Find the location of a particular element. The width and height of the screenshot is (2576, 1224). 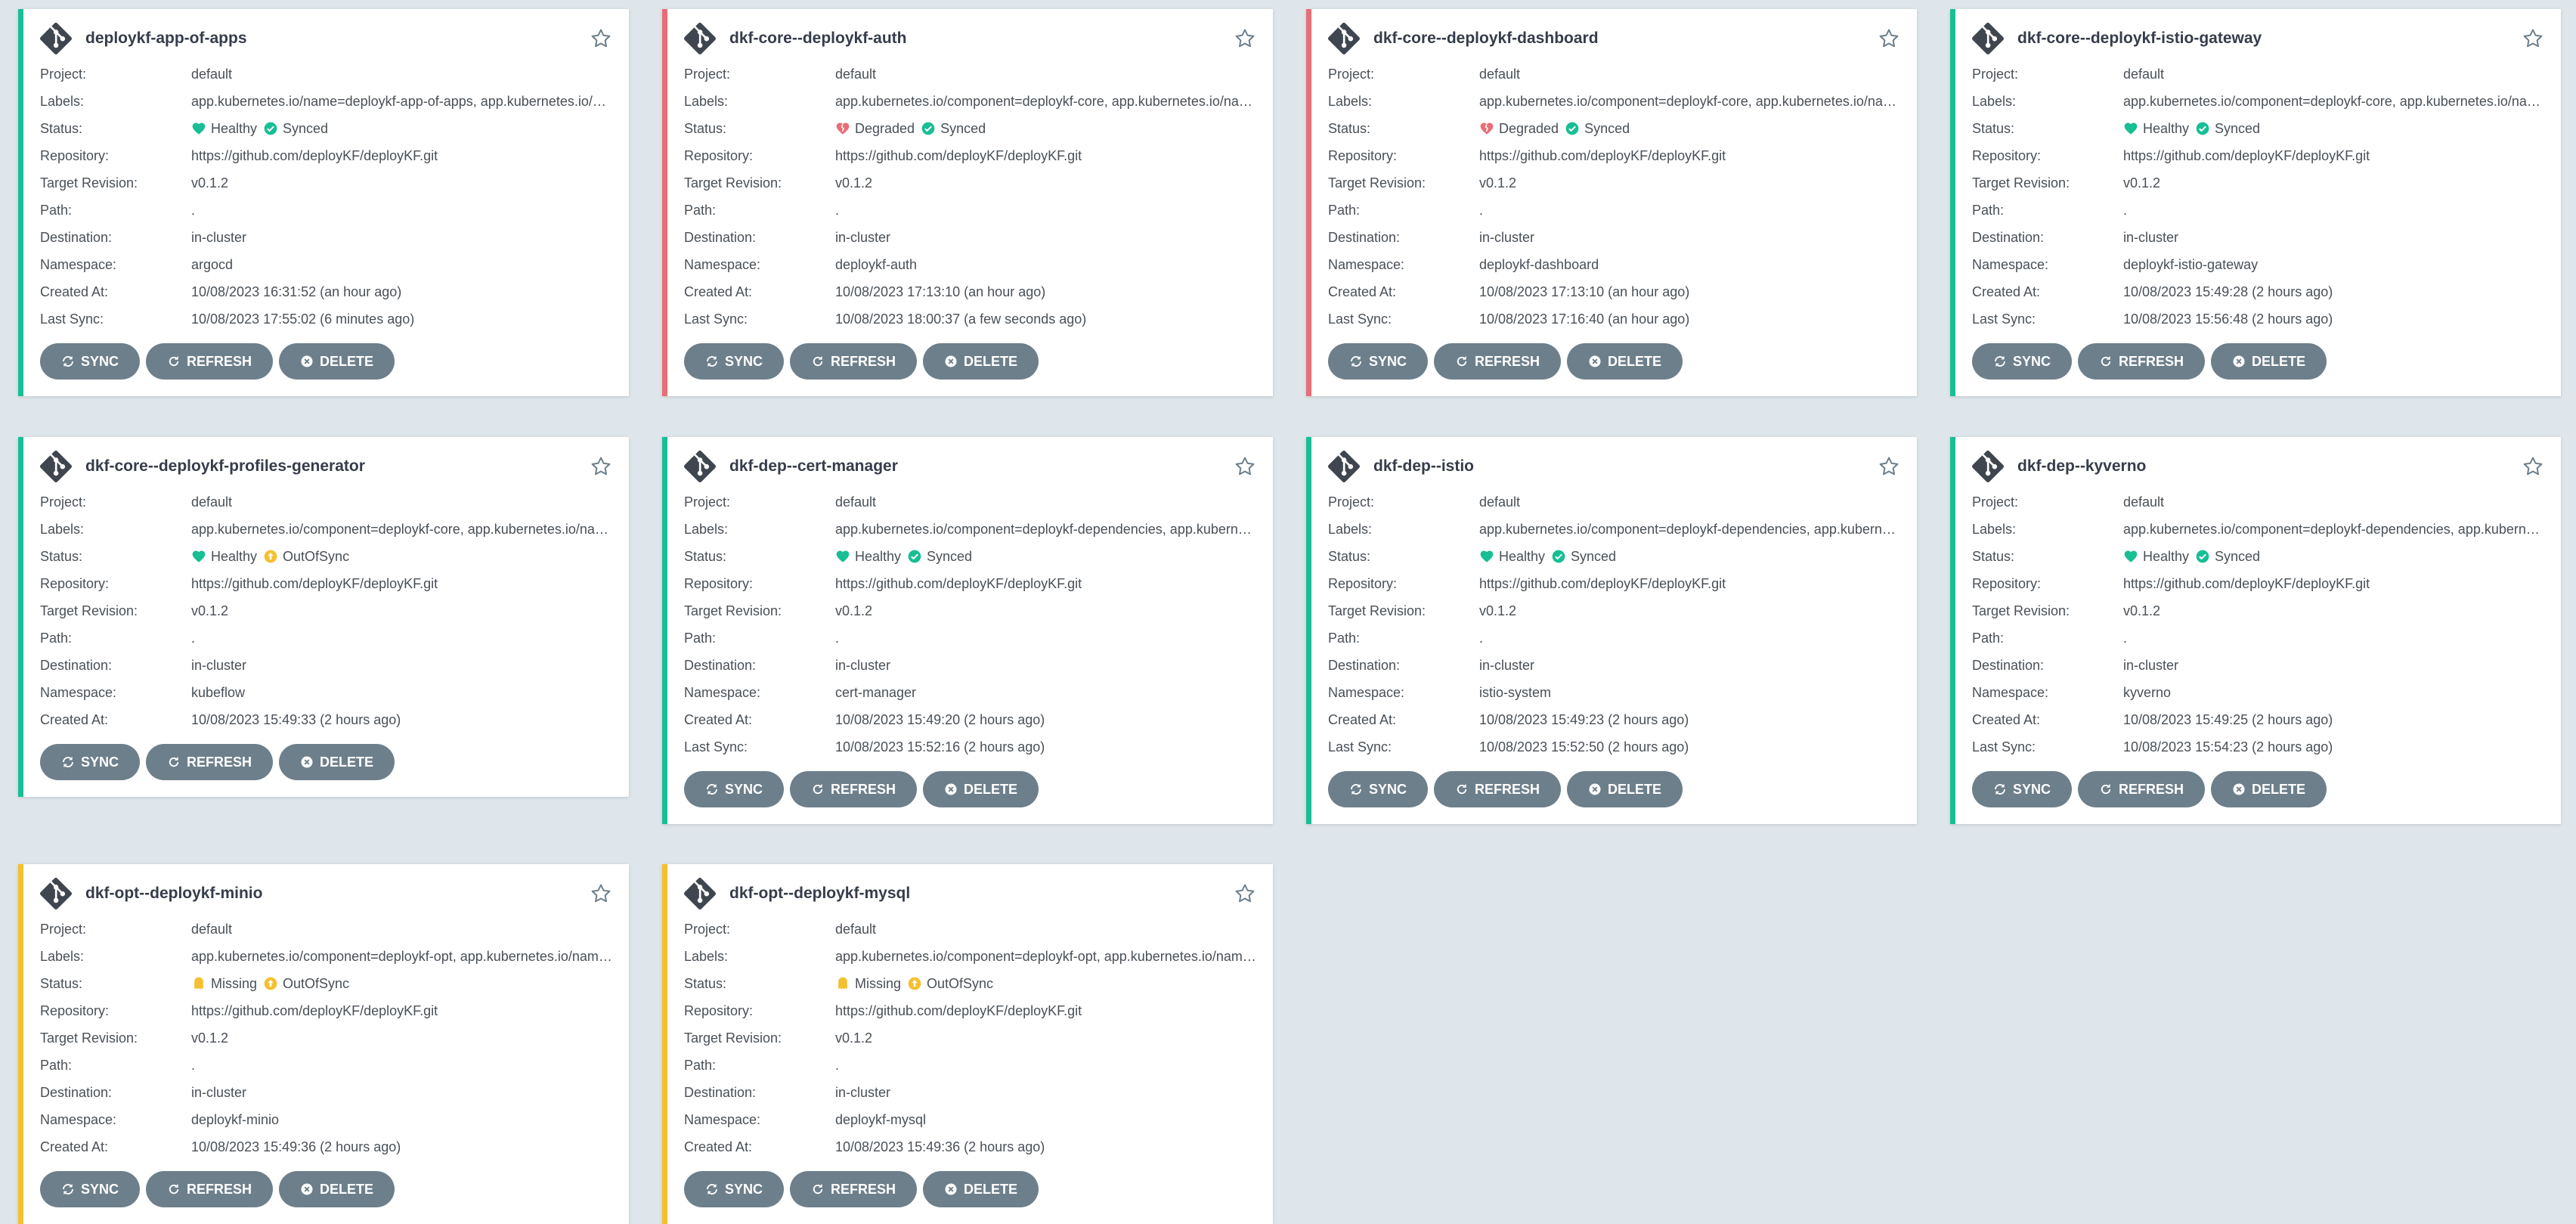

delete-button-label: DELETE is located at coordinates (991, 361).